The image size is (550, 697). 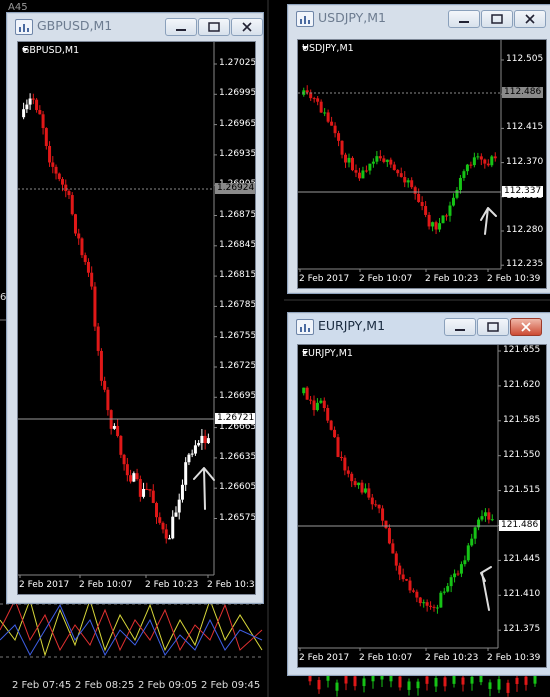 I want to click on current-price-label: 1.26721, so click(x=235, y=418).